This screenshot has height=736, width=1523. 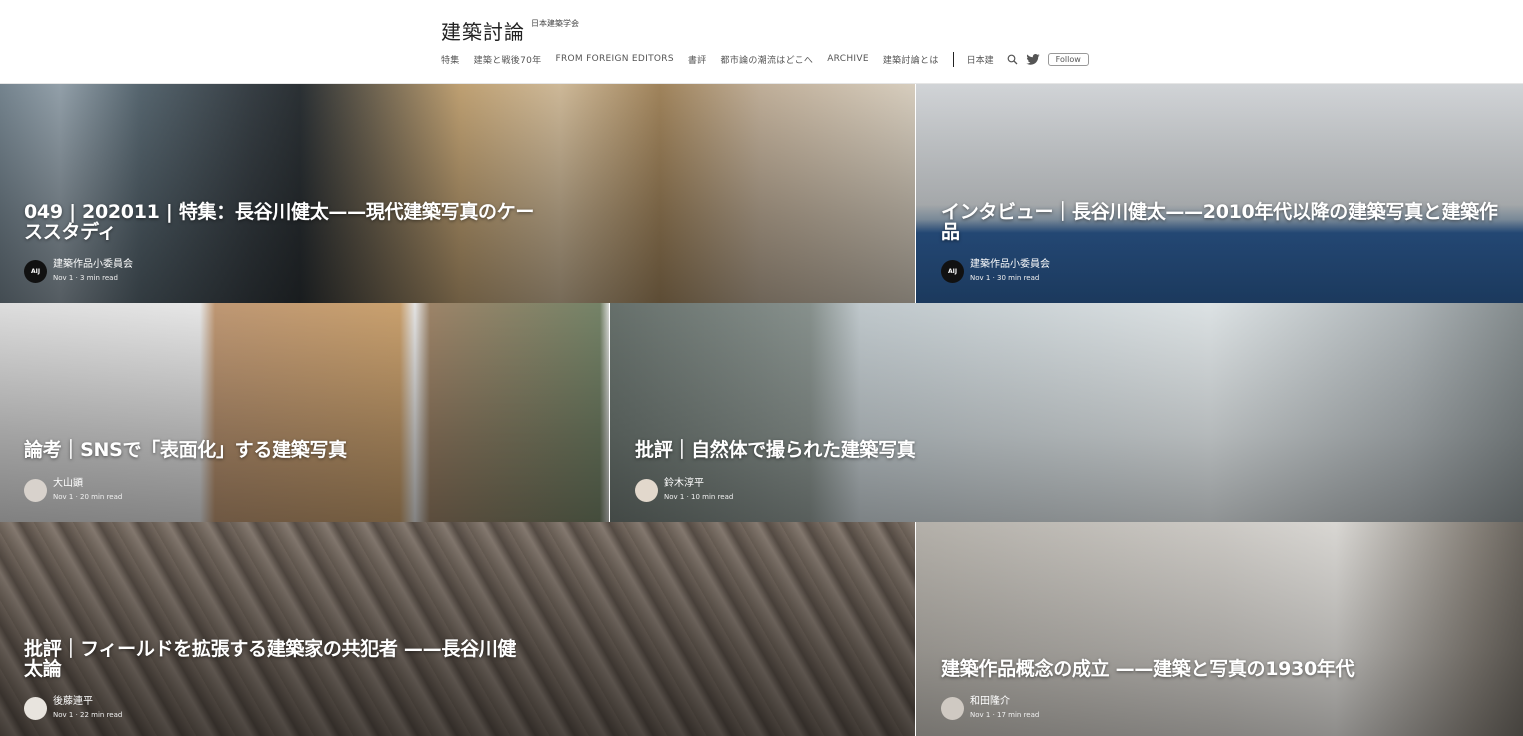 I want to click on brand: 建築討論 日本建築学会, so click(x=510, y=30).